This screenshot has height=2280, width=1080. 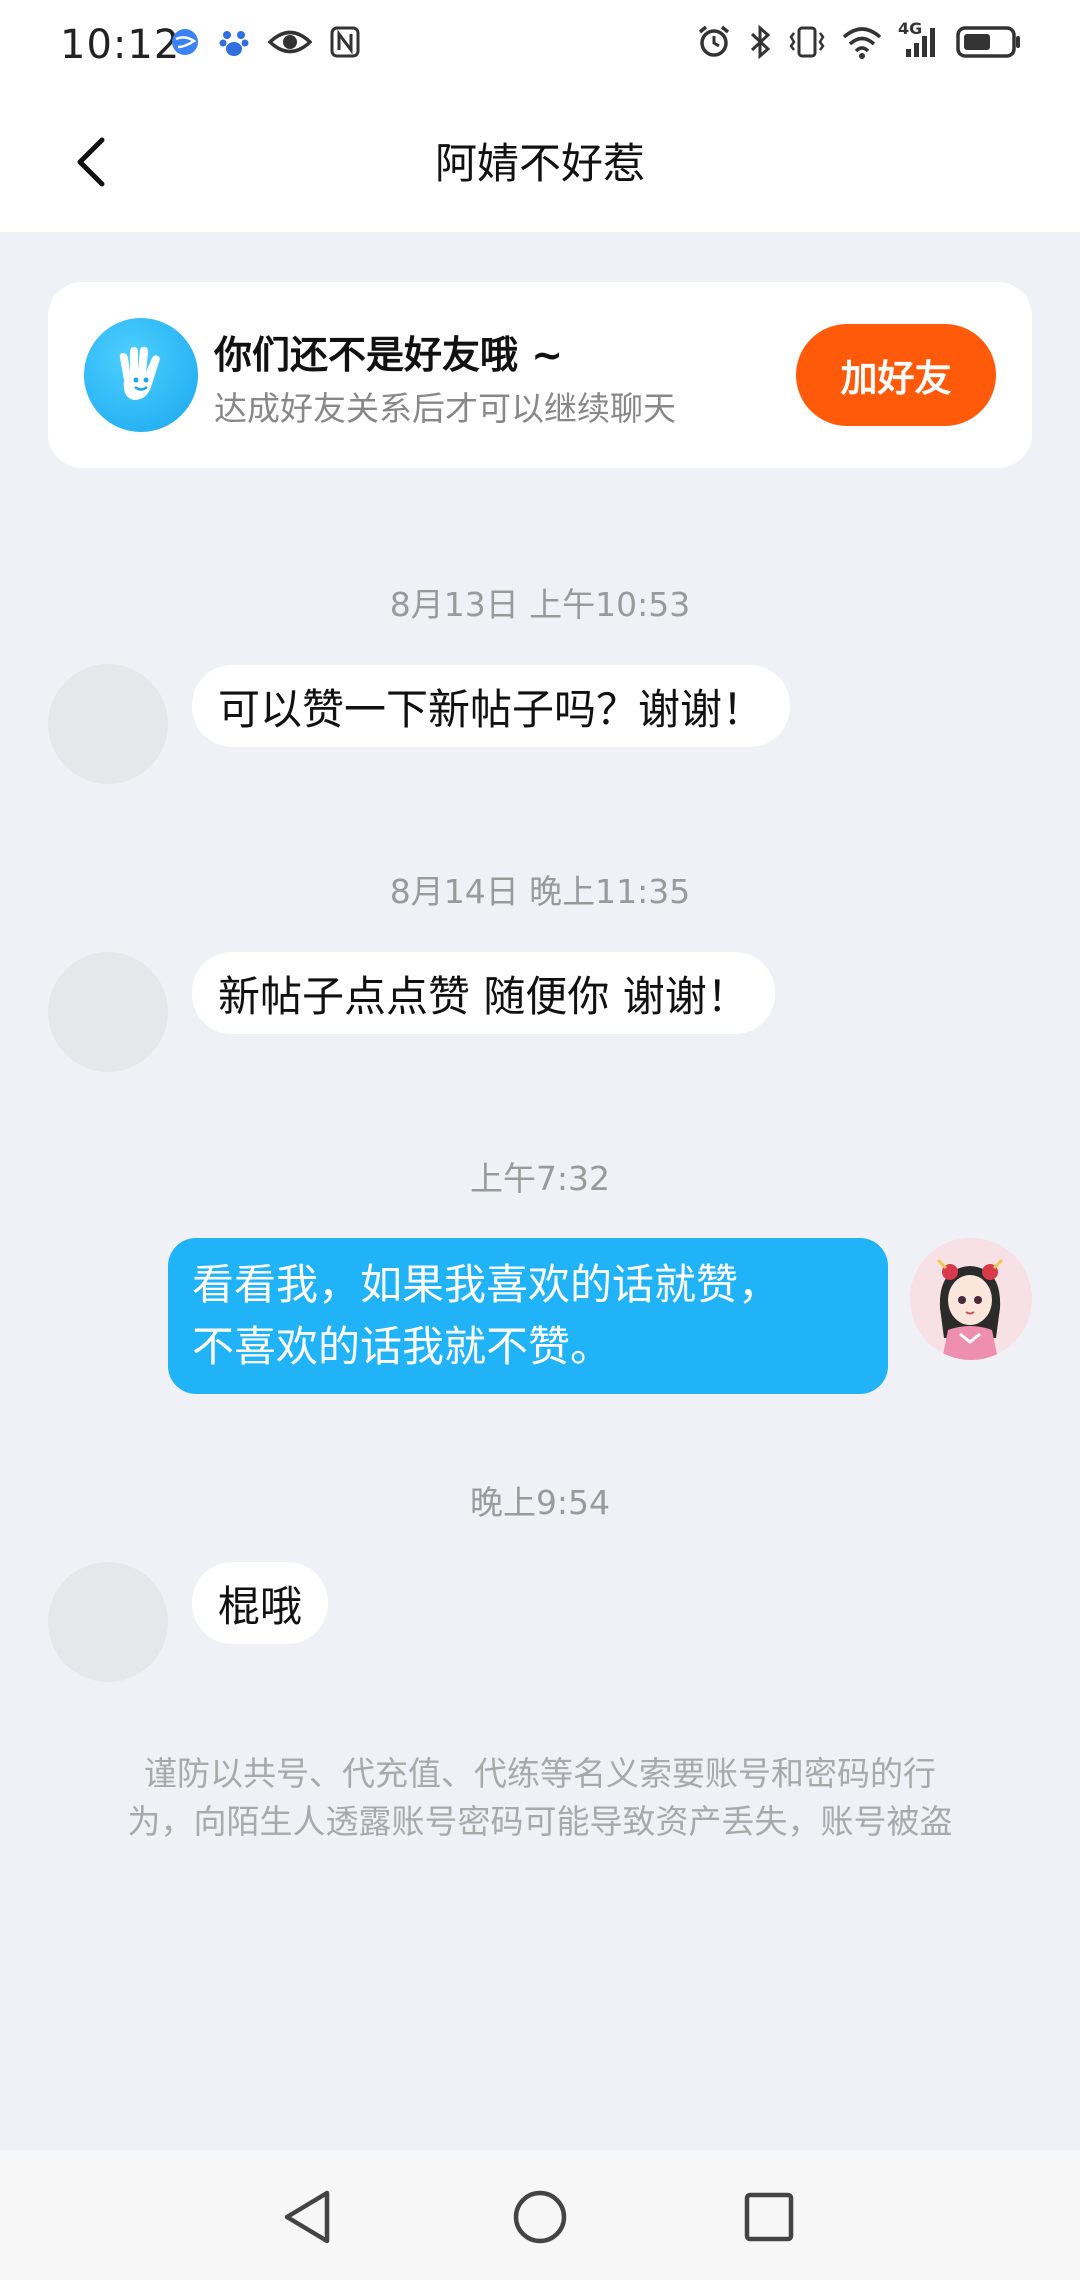 I want to click on status-time: 10:12, so click(x=120, y=45).